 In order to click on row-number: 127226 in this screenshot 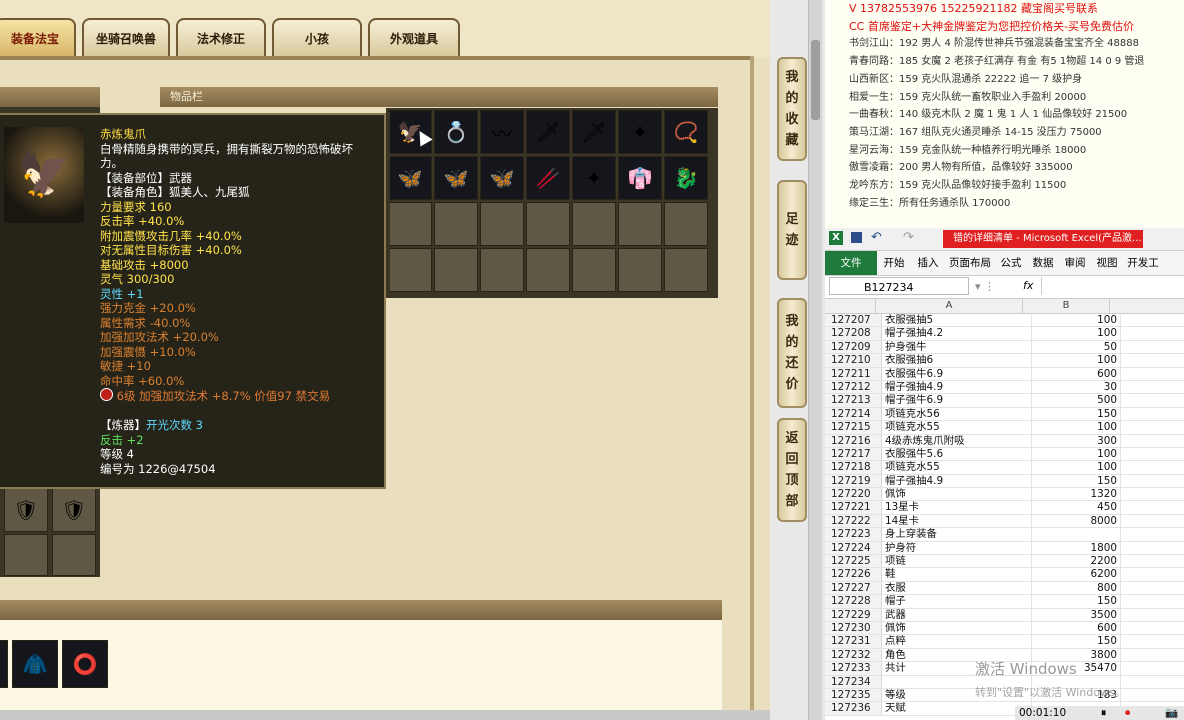, I will do `click(853, 574)`.